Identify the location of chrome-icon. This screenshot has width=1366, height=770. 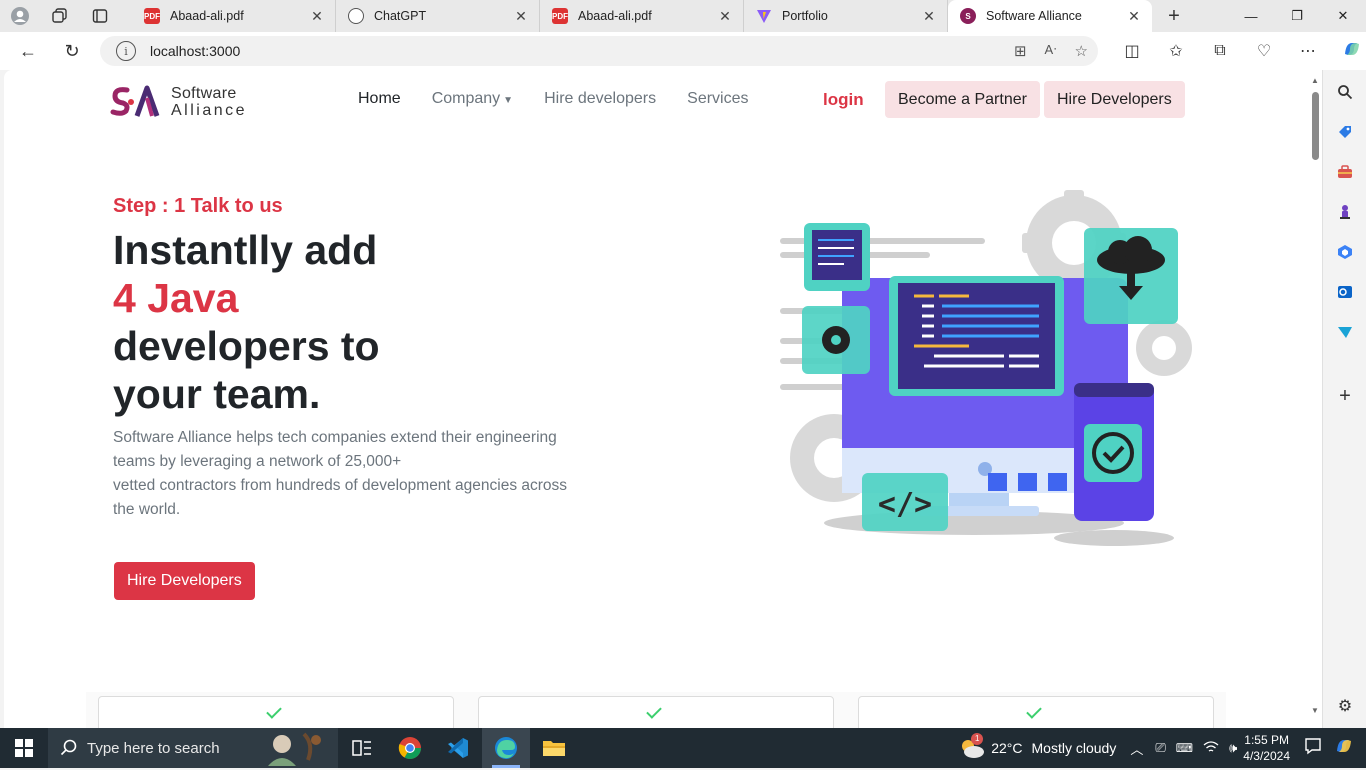
(410, 748).